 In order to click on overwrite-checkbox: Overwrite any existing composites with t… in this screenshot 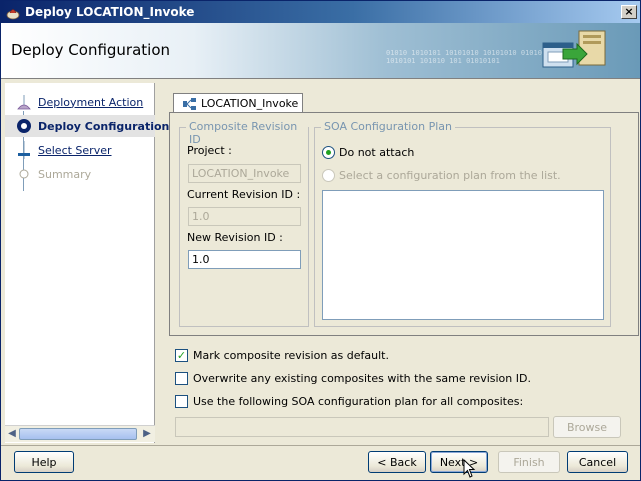, I will do `click(353, 378)`.